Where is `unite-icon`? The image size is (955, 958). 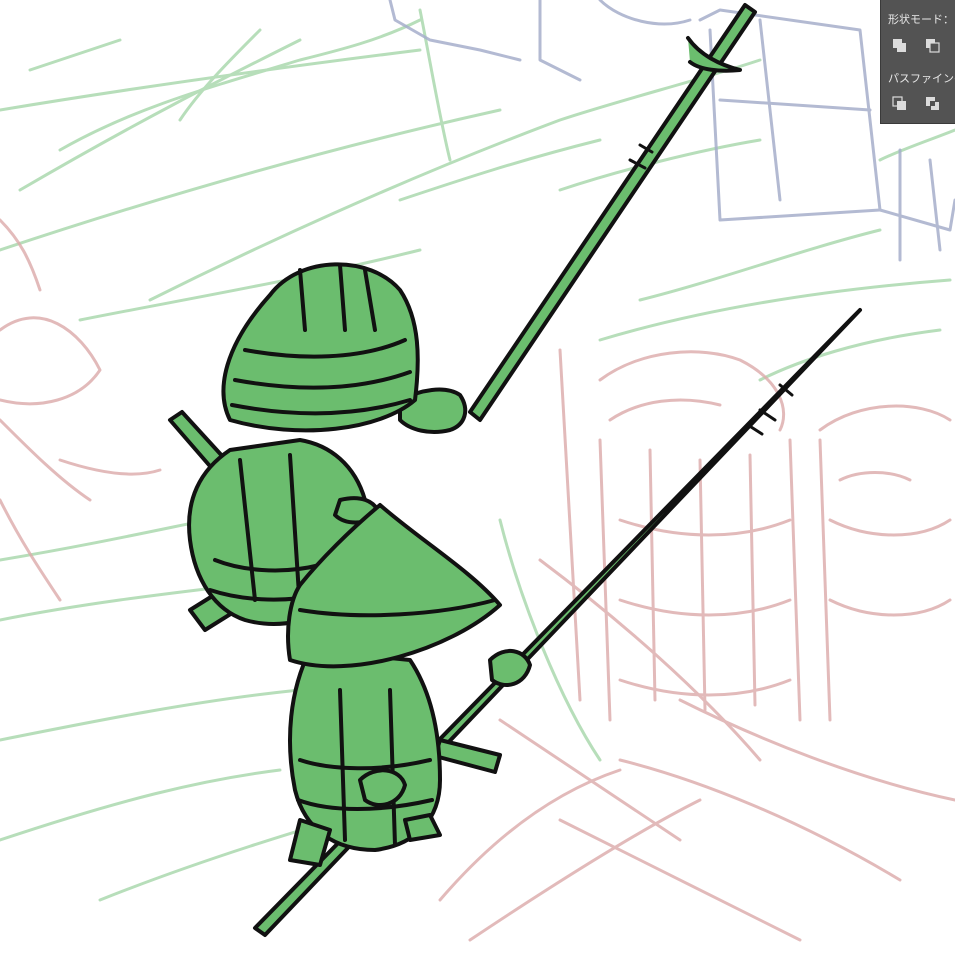
unite-icon is located at coordinates (899, 45).